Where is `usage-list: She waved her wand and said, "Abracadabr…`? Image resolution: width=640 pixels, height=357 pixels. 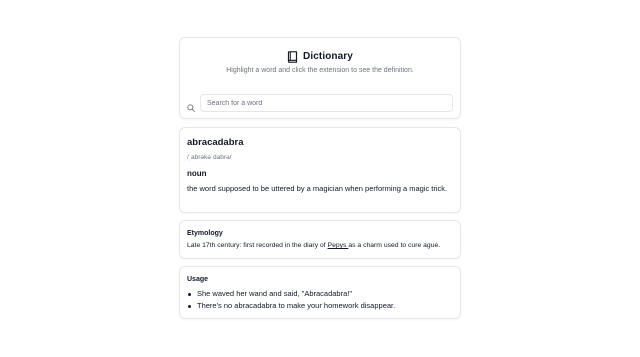 usage-list: She waved her wand and said, "Abracadabr… is located at coordinates (320, 300).